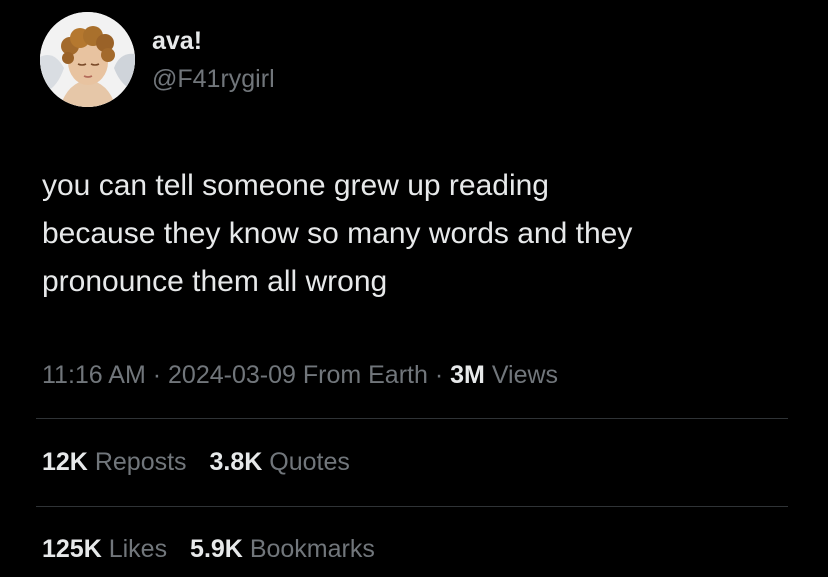  Describe the element at coordinates (138, 549) in the screenshot. I see `likes-label: Likes` at that location.